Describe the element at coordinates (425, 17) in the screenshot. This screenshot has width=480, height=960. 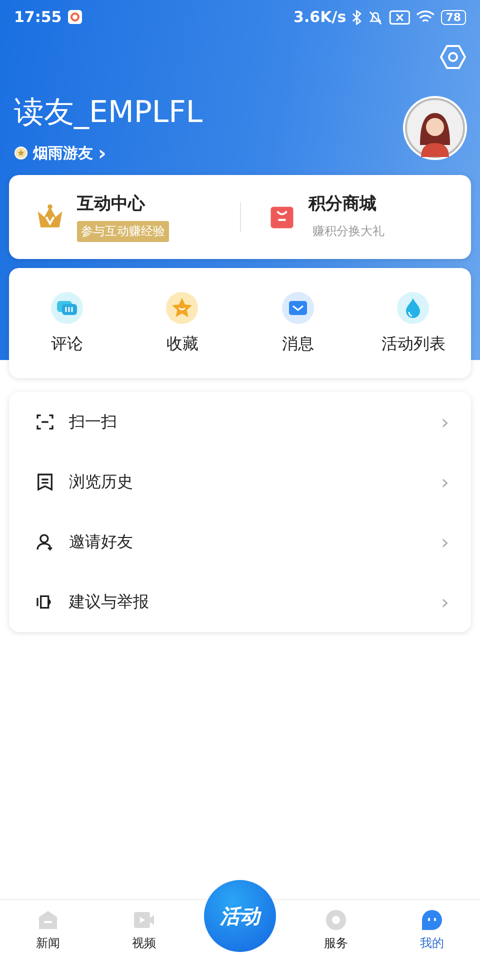
I see `wifi-icon` at that location.